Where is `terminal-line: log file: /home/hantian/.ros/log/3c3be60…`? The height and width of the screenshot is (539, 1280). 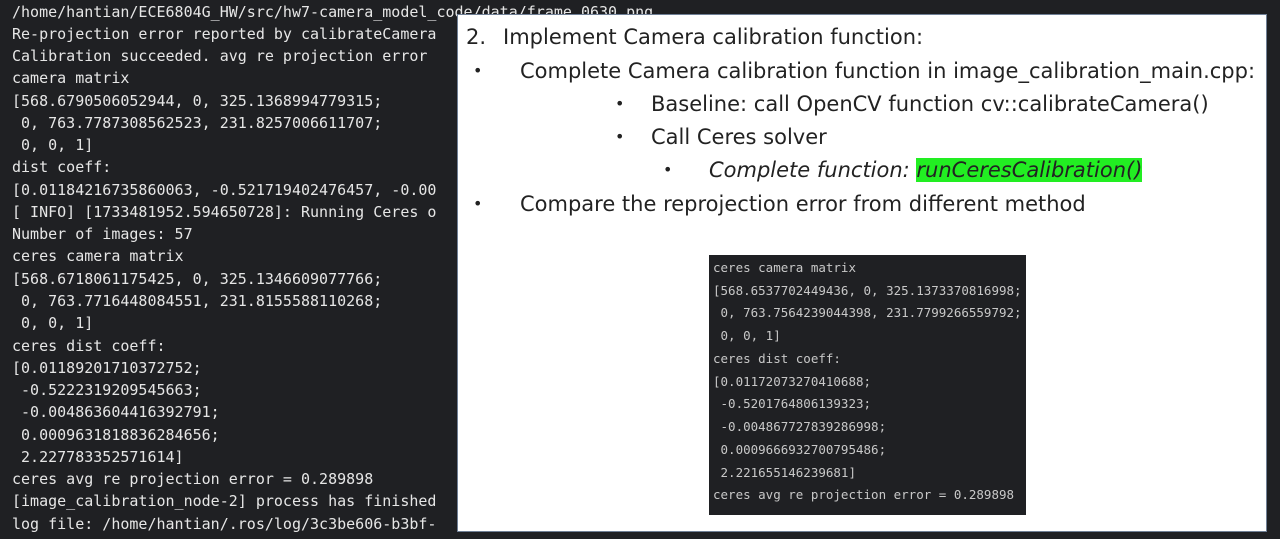 terminal-line: log file: /home/hantian/.ros/log/3c3be60… is located at coordinates (224, 524).